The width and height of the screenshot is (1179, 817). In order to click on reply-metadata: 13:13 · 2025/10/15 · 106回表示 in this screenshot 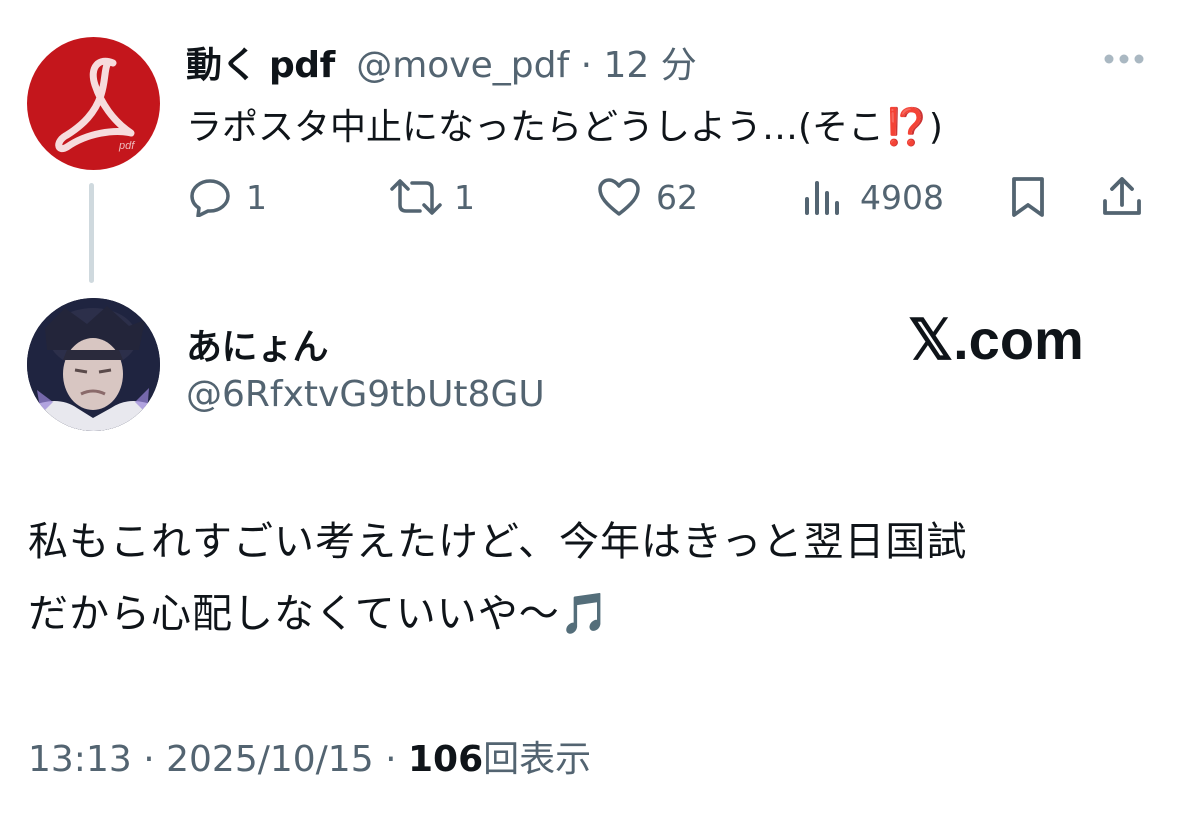, I will do `click(309, 756)`.